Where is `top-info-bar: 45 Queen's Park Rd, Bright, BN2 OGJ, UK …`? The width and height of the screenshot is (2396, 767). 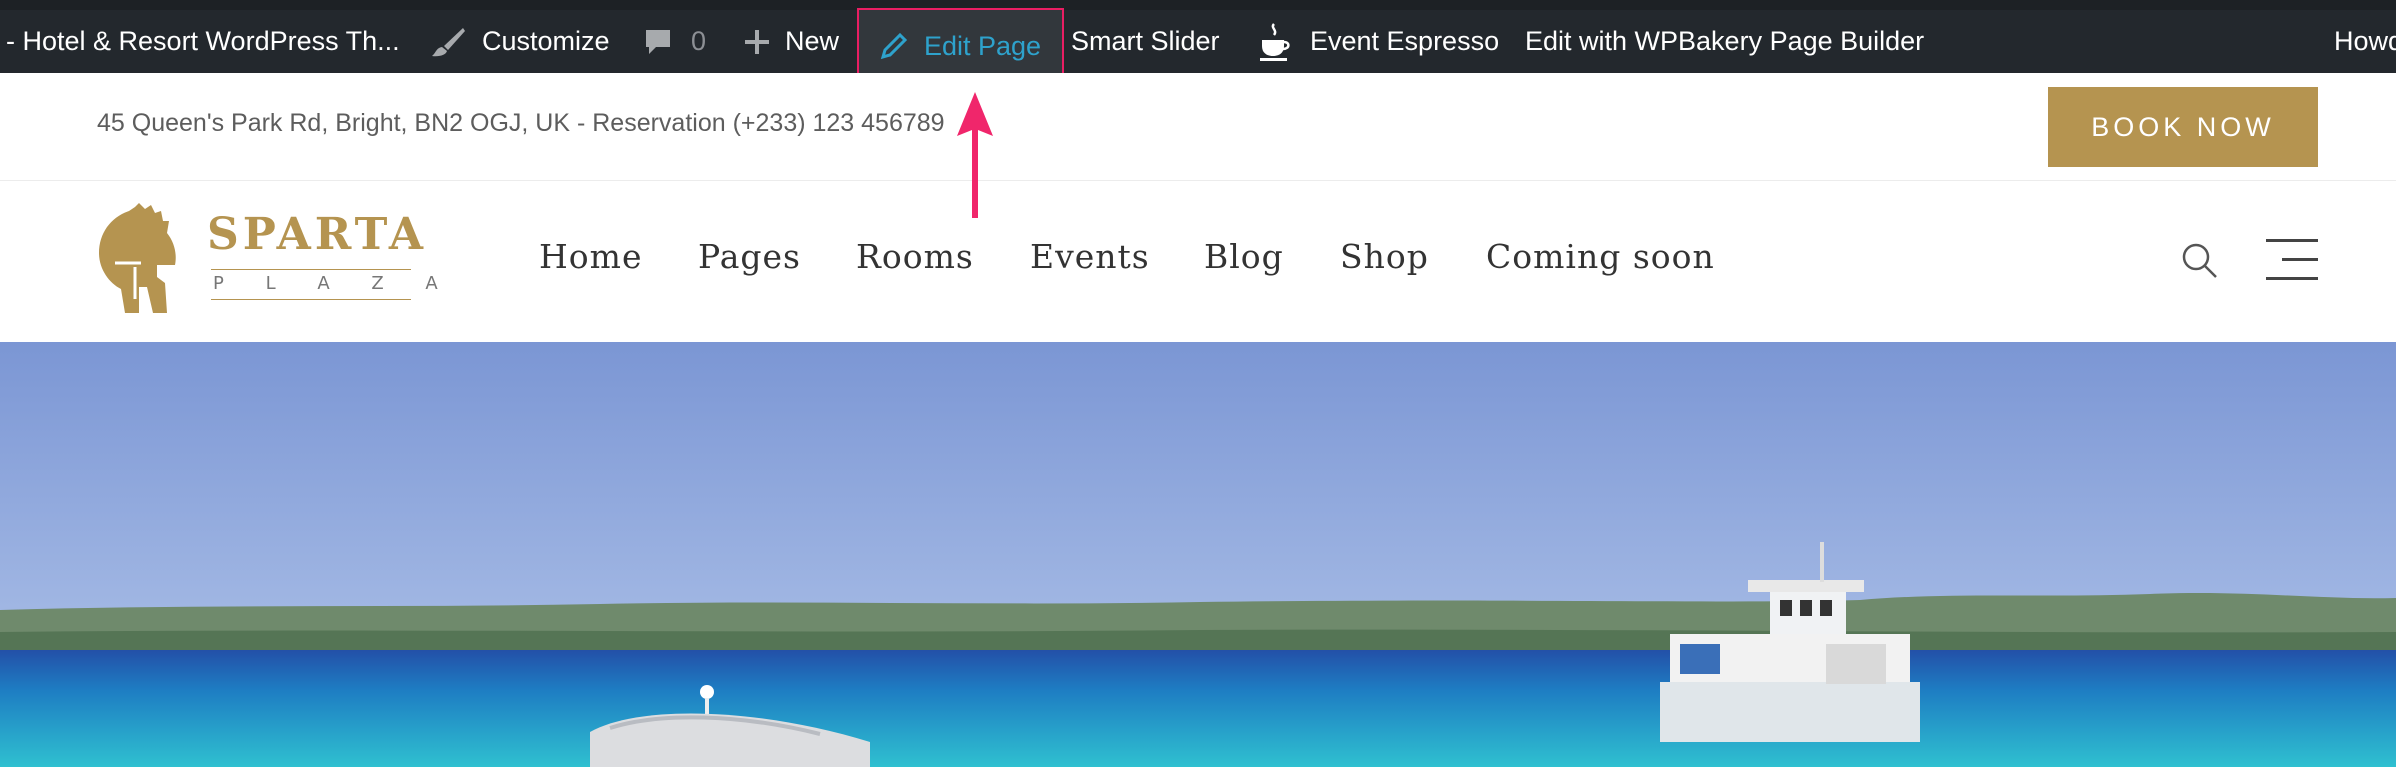 top-info-bar: 45 Queen's Park Rd, Bright, BN2 OGJ, UK … is located at coordinates (1198, 127).